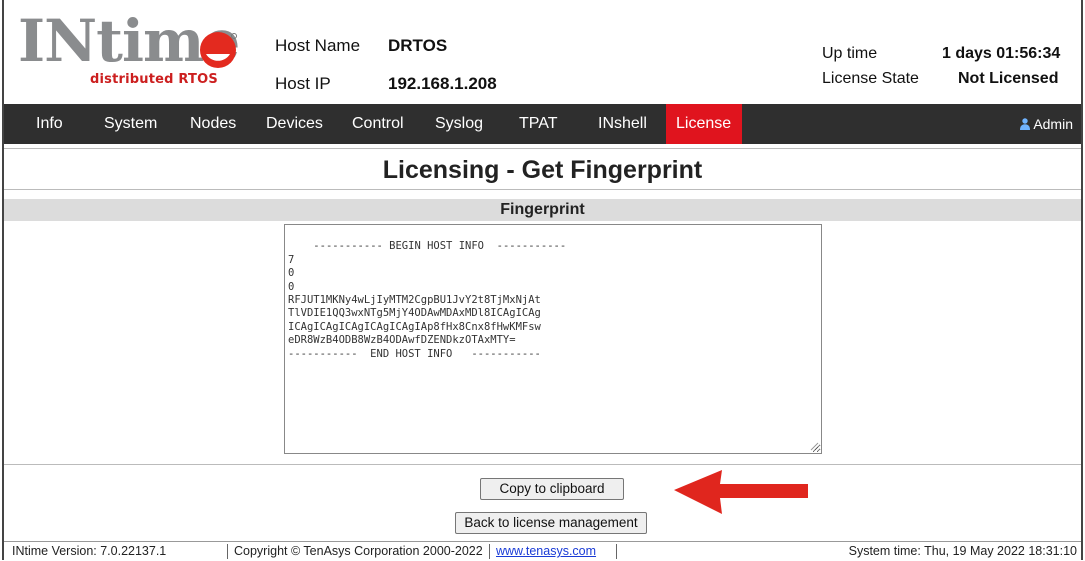 The height and width of the screenshot is (561, 1085). I want to click on nav-item-license: License, so click(704, 124).